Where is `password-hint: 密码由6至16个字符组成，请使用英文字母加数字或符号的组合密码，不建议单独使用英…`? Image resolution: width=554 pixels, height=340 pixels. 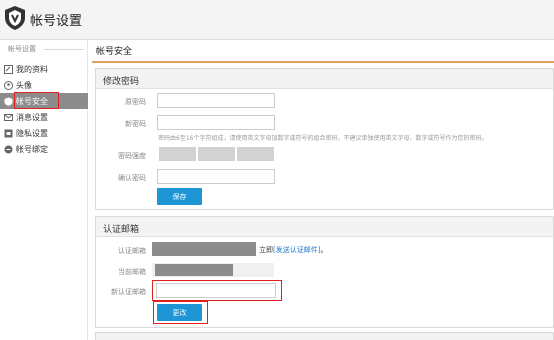 password-hint: 密码由6至16个字符组成，请使用英文字母加数字或符号的组合密码，不建议单独使用英… is located at coordinates (323, 138).